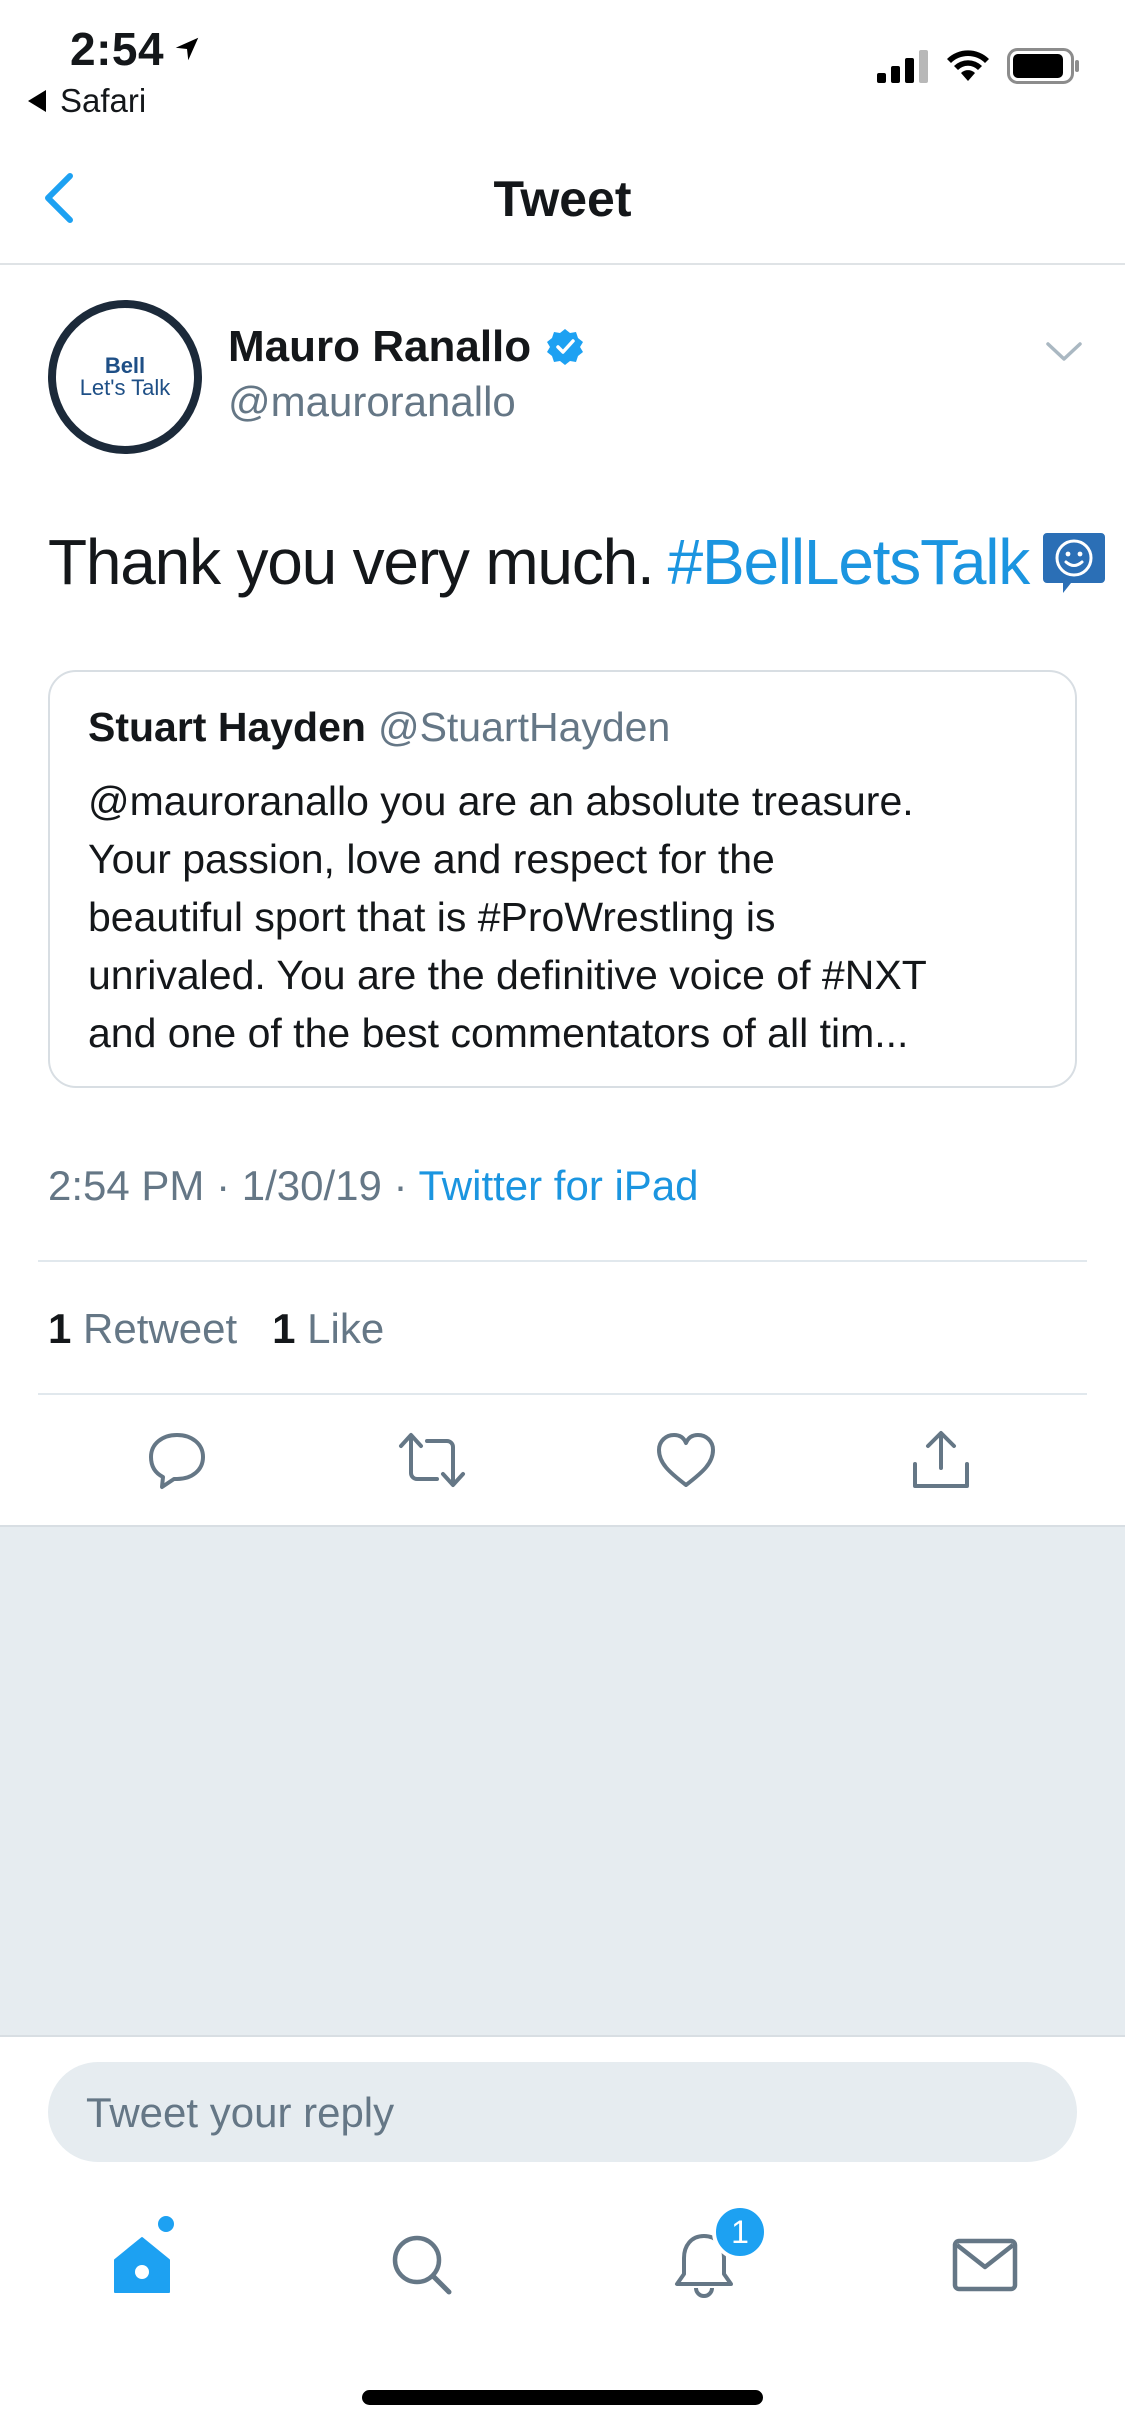 The height and width of the screenshot is (2436, 1125). I want to click on quoted-tweet-line: Your passion, love and respect for the, so click(431, 859).